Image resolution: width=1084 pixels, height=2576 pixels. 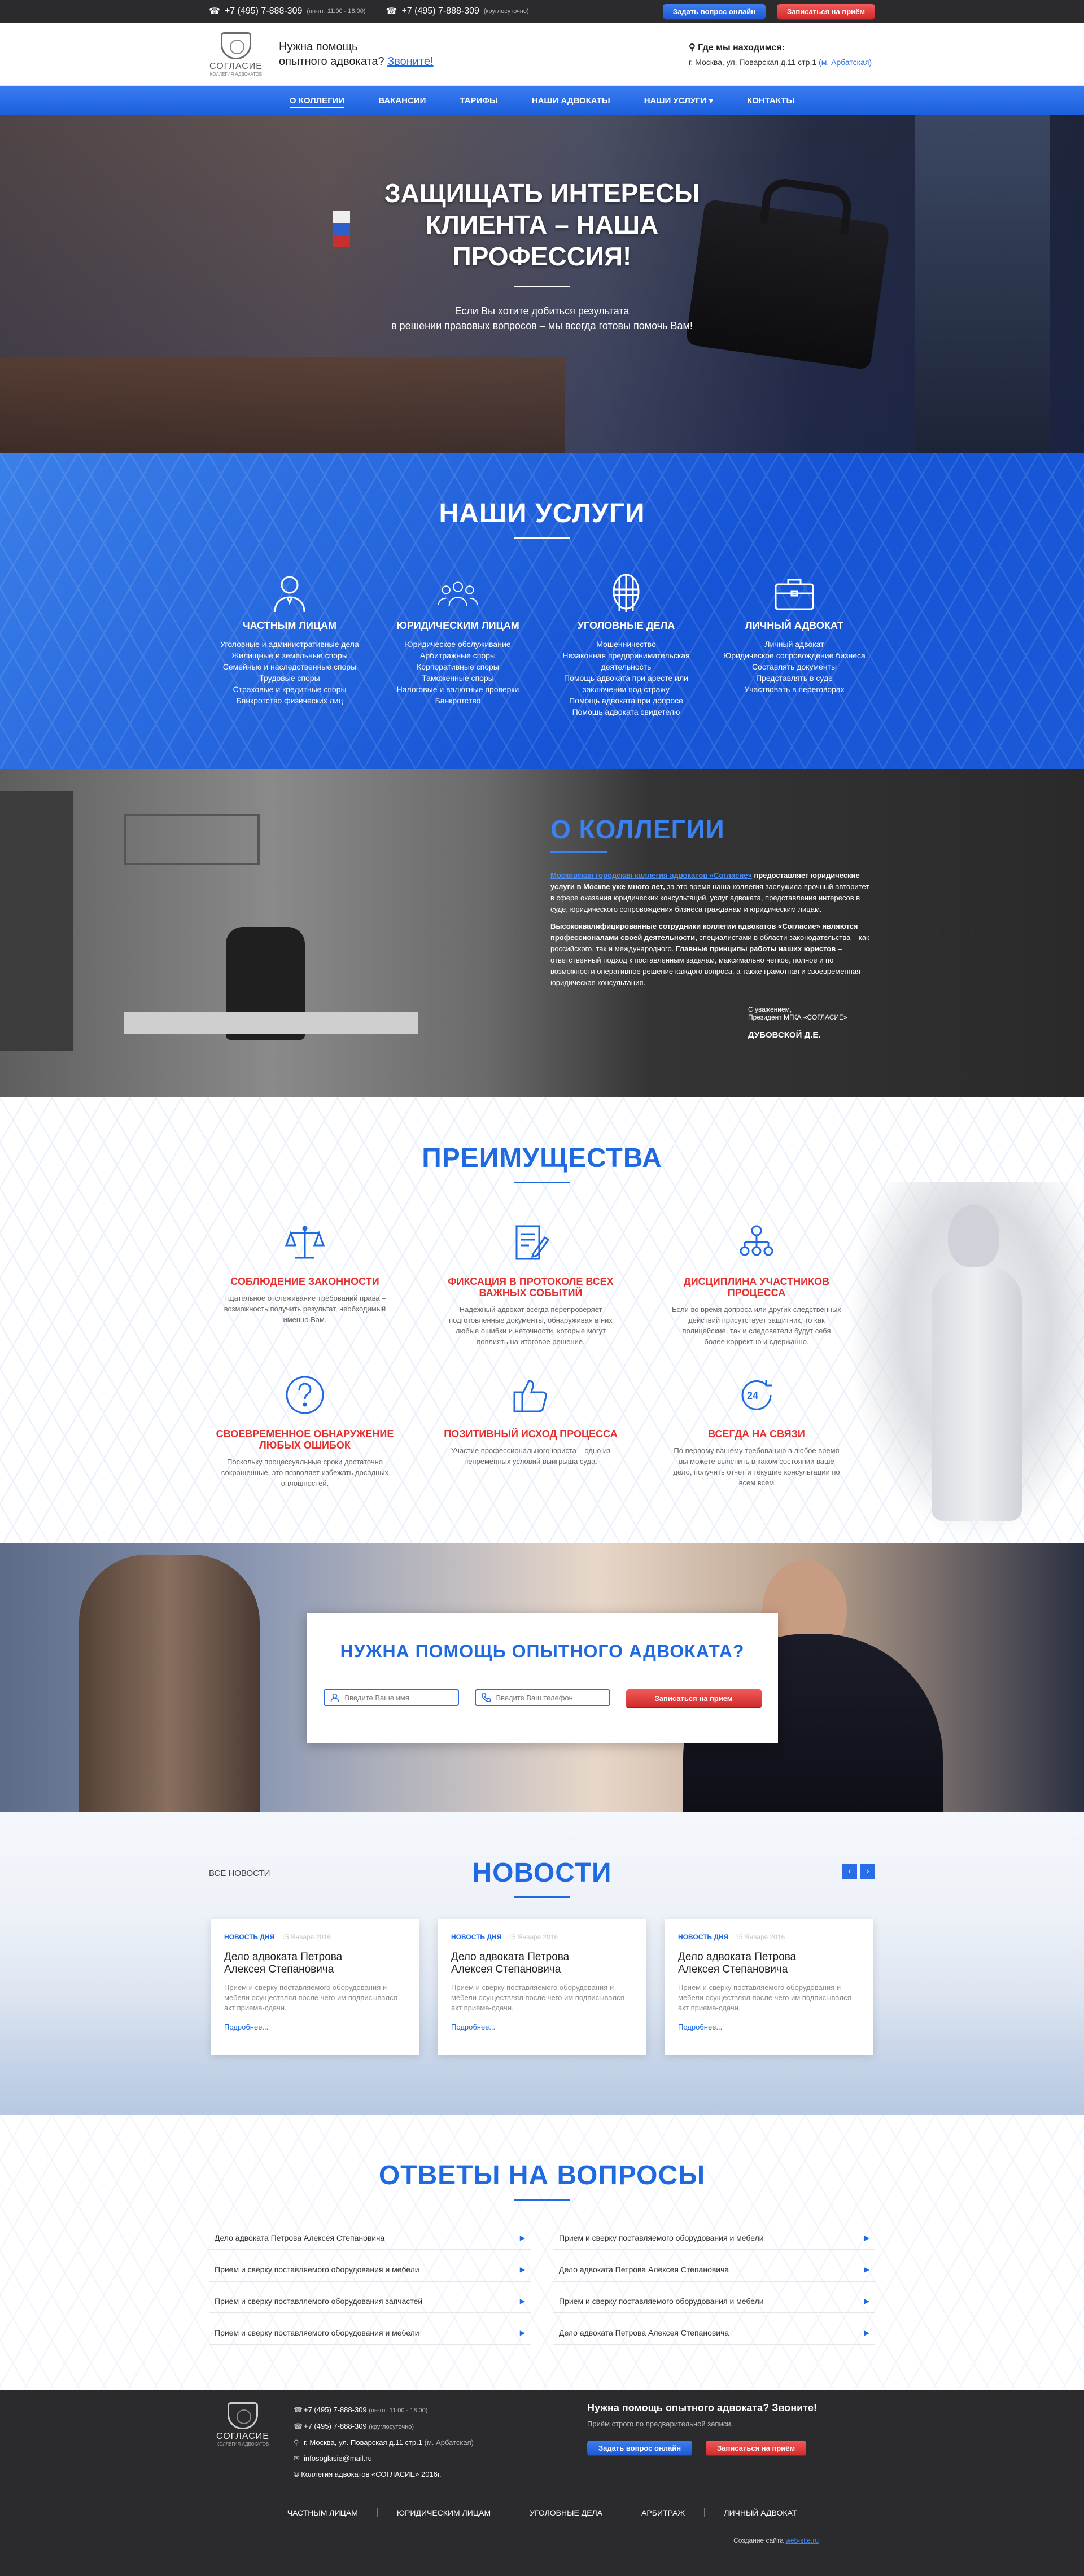 What do you see at coordinates (402, 100) in the screenshot?
I see `nav-item-vacancies: ВАКАНСИИ` at bounding box center [402, 100].